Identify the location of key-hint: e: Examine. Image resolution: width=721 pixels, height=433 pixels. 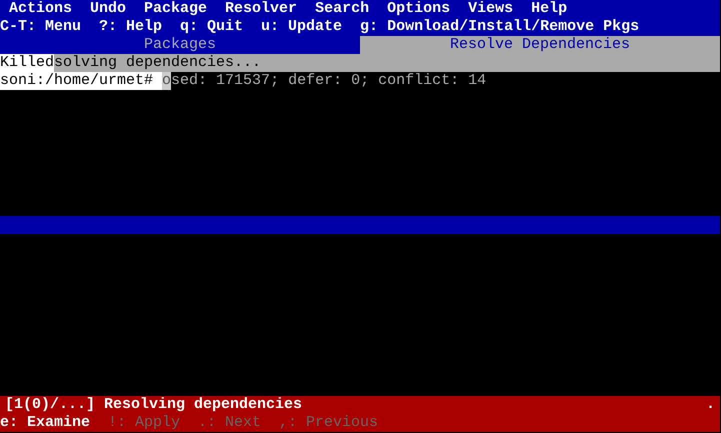
(45, 423).